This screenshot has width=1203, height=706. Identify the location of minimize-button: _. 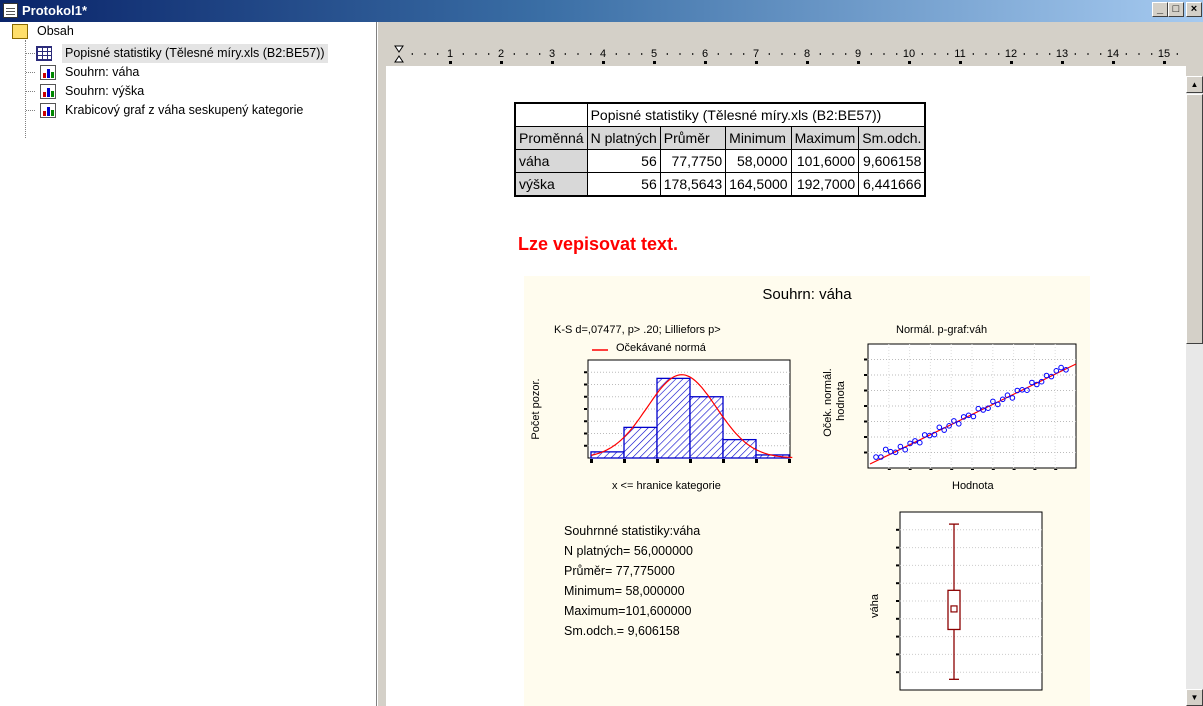
(1160, 9).